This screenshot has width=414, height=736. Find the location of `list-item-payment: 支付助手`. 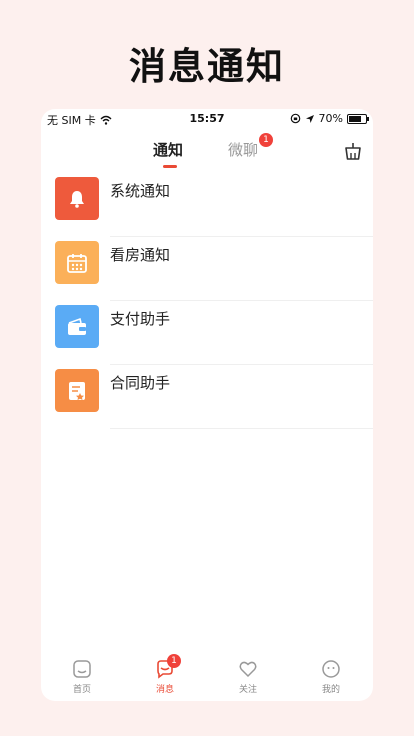

list-item-payment: 支付助手 is located at coordinates (207, 333).